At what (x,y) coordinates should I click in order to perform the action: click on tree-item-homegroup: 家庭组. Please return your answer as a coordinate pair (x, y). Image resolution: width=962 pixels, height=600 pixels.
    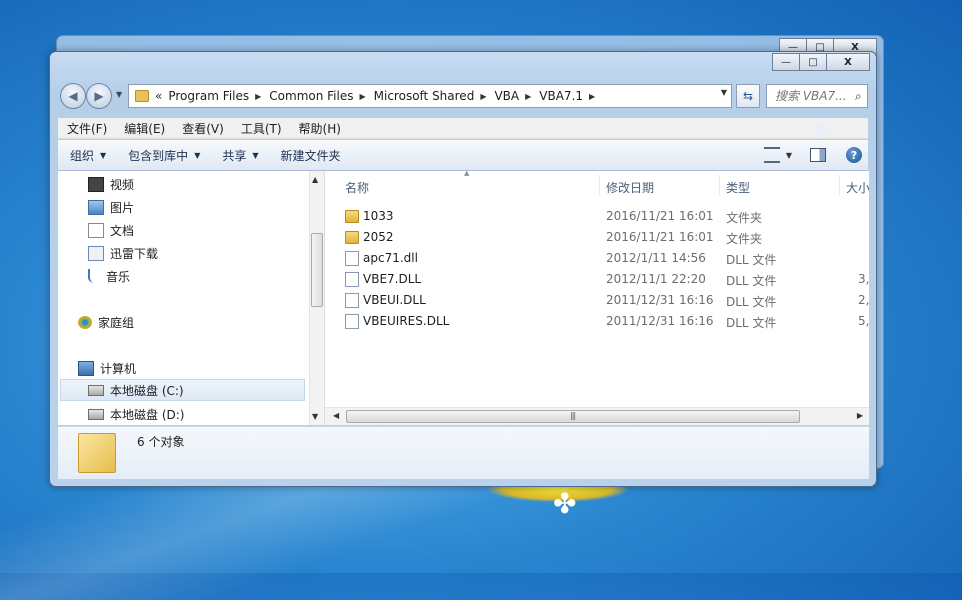
    Looking at the image, I should click on (106, 322).